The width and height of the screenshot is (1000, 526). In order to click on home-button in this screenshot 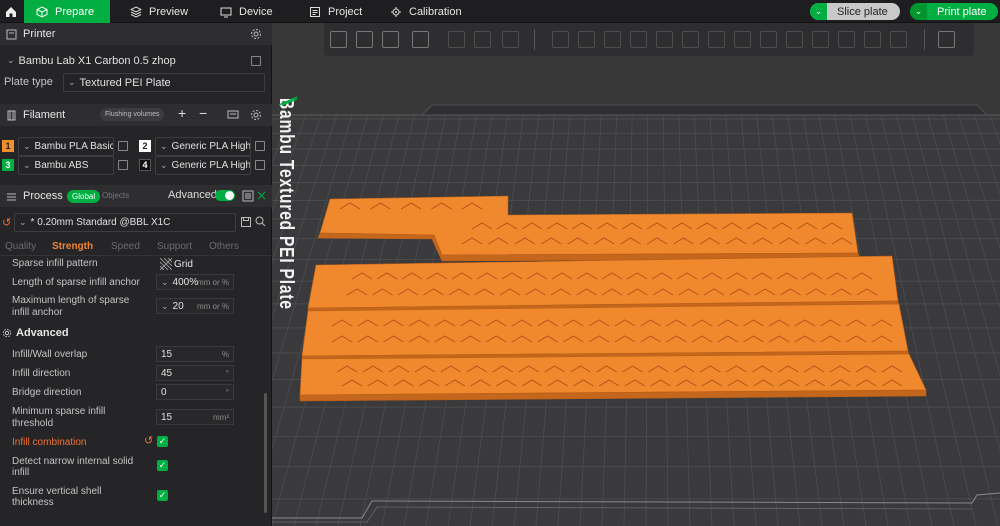, I will do `click(11, 11)`.